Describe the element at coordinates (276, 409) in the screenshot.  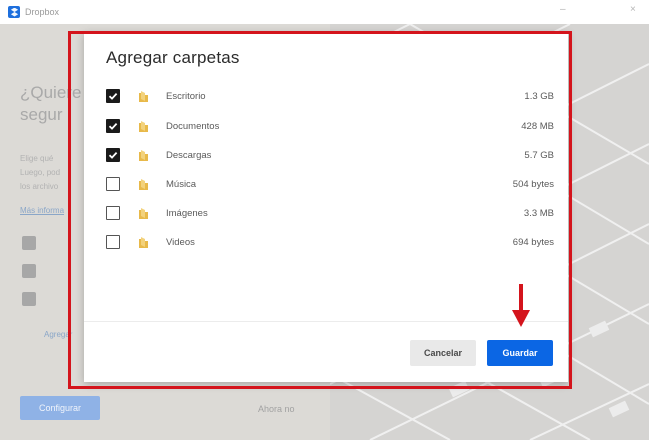
I see `not-now-button: Ahora no` at that location.